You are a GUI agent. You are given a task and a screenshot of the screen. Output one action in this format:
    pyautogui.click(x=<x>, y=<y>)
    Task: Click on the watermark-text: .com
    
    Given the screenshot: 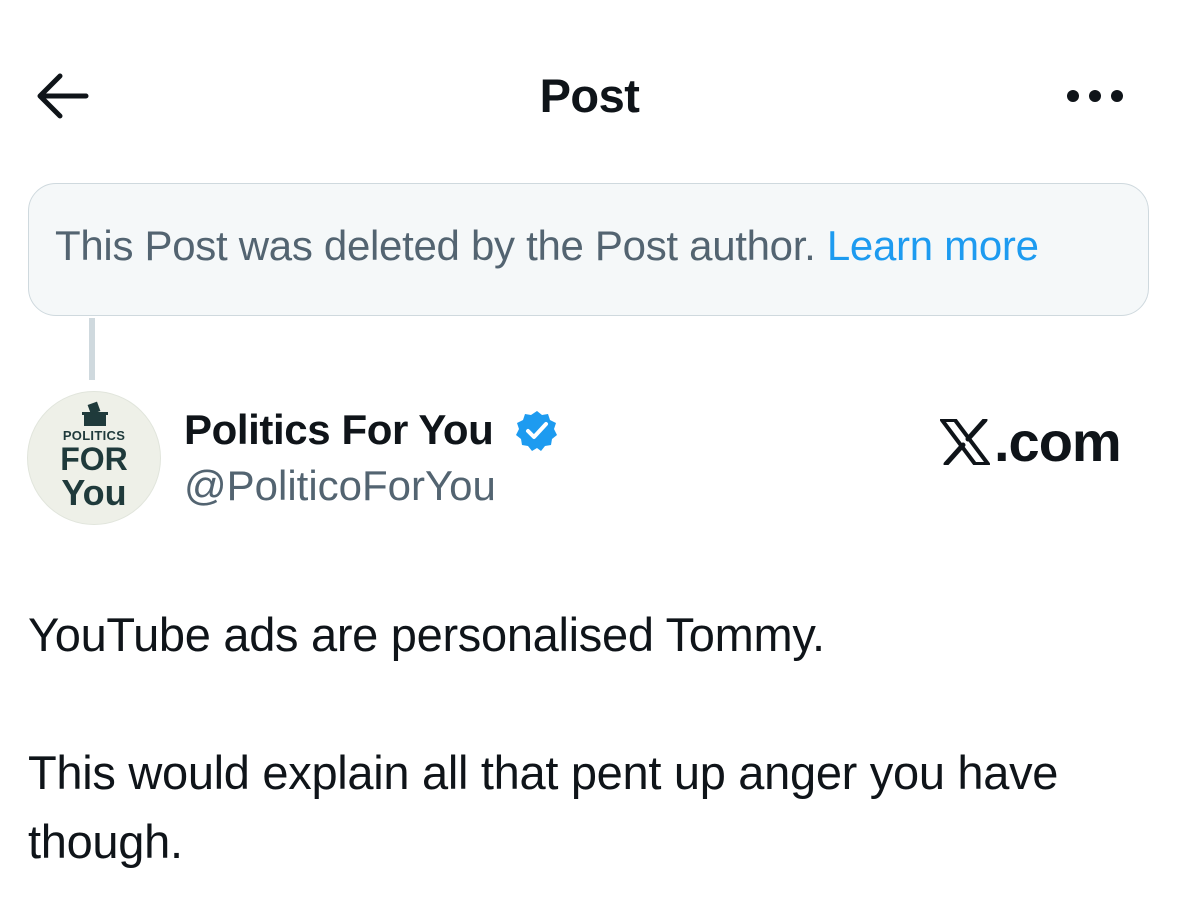 What is the action you would take?
    pyautogui.click(x=1058, y=441)
    